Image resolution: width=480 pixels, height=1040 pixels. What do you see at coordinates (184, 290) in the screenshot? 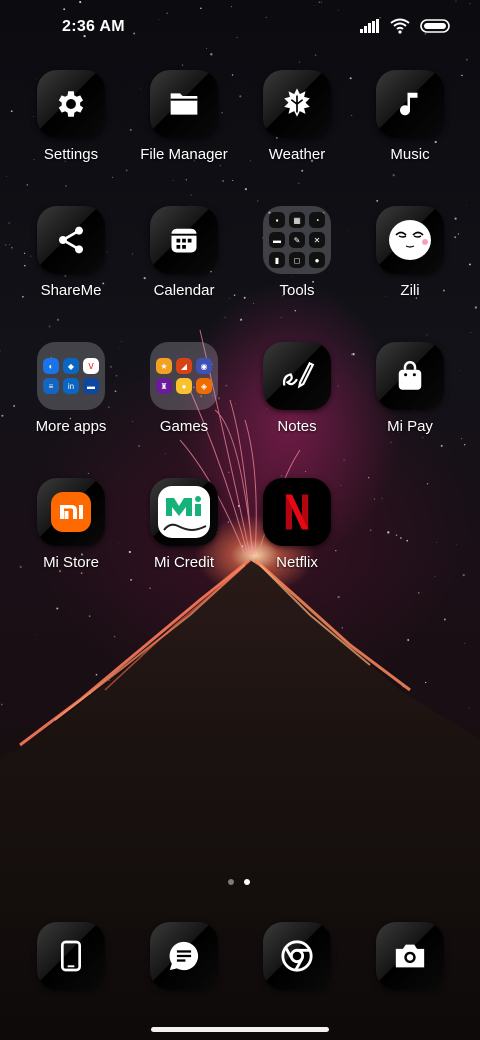
I see `app-label: Calendar` at bounding box center [184, 290].